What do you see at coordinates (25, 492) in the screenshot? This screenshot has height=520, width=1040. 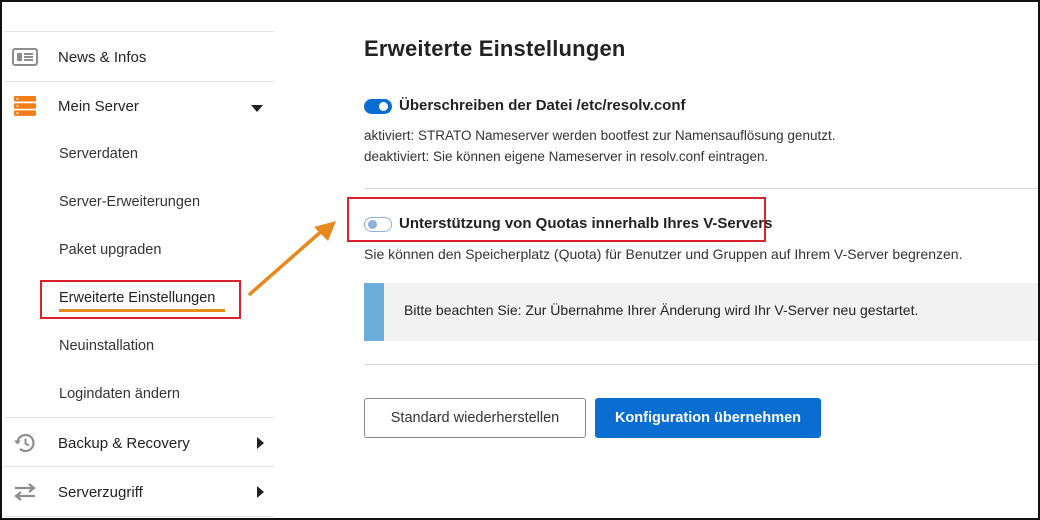 I see `swap-arrows-icon` at bounding box center [25, 492].